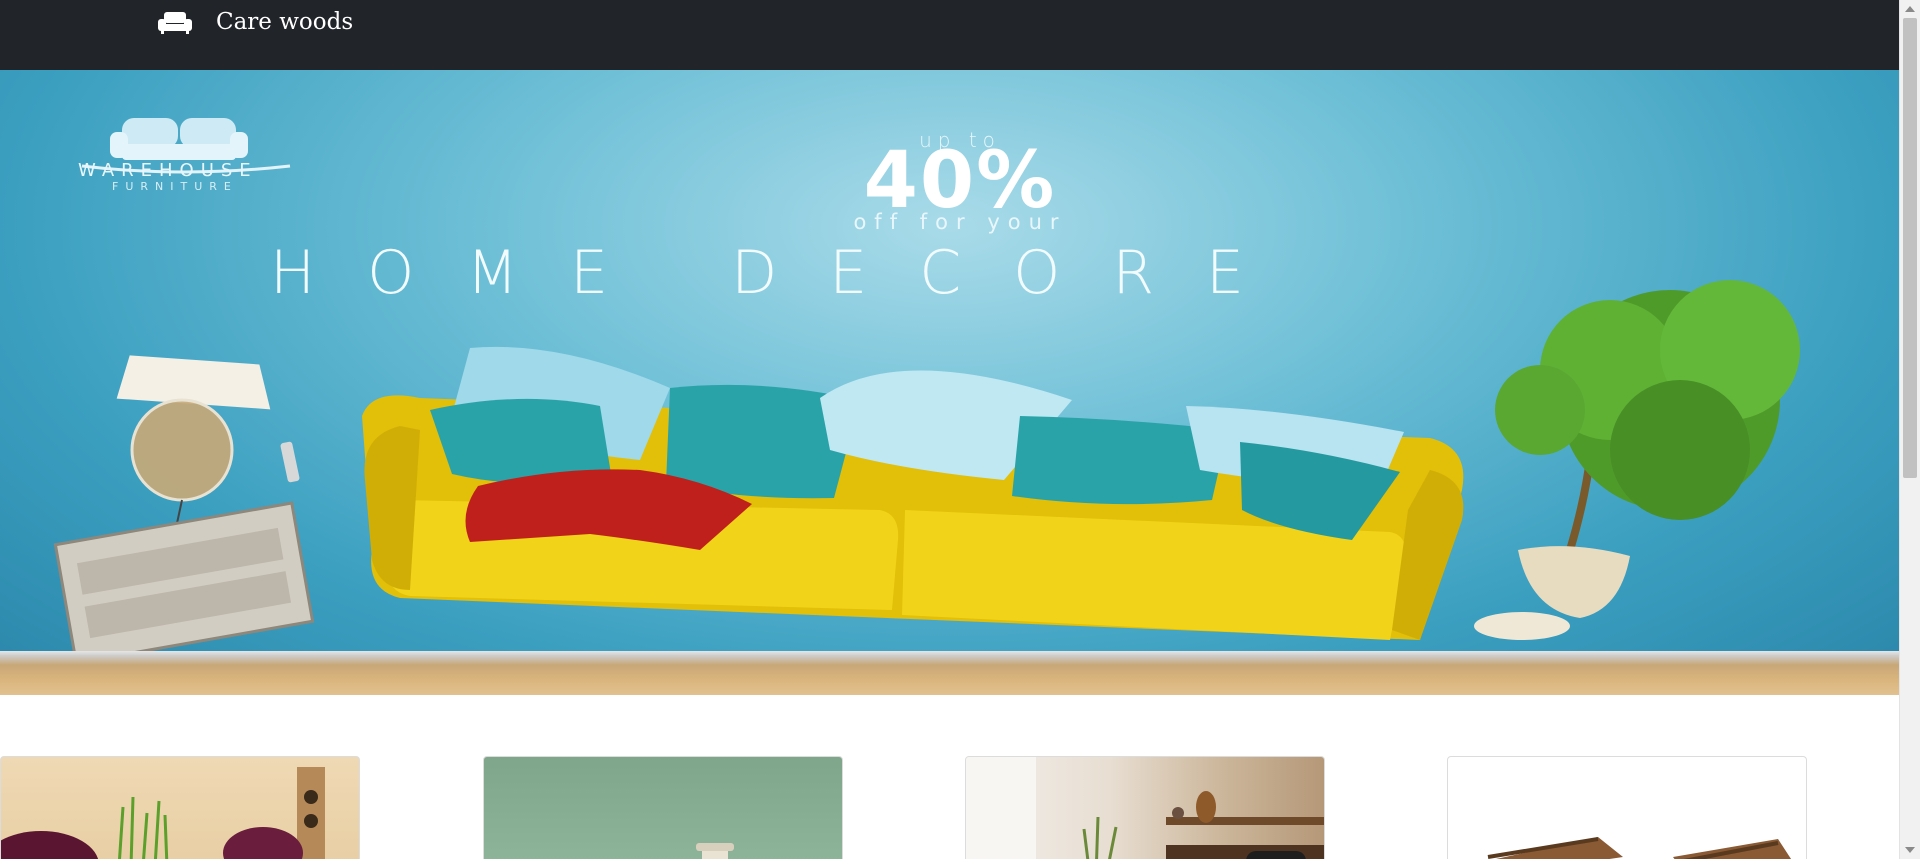 The width and height of the screenshot is (1920, 859). I want to click on vertical-scrollbar, so click(1909, 429).